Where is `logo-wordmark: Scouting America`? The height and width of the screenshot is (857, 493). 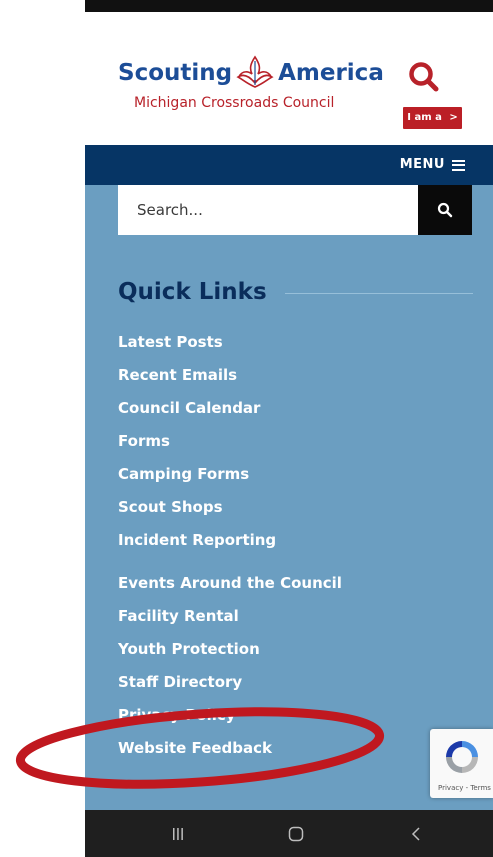
logo-wordmark: Scouting America is located at coordinates (251, 73).